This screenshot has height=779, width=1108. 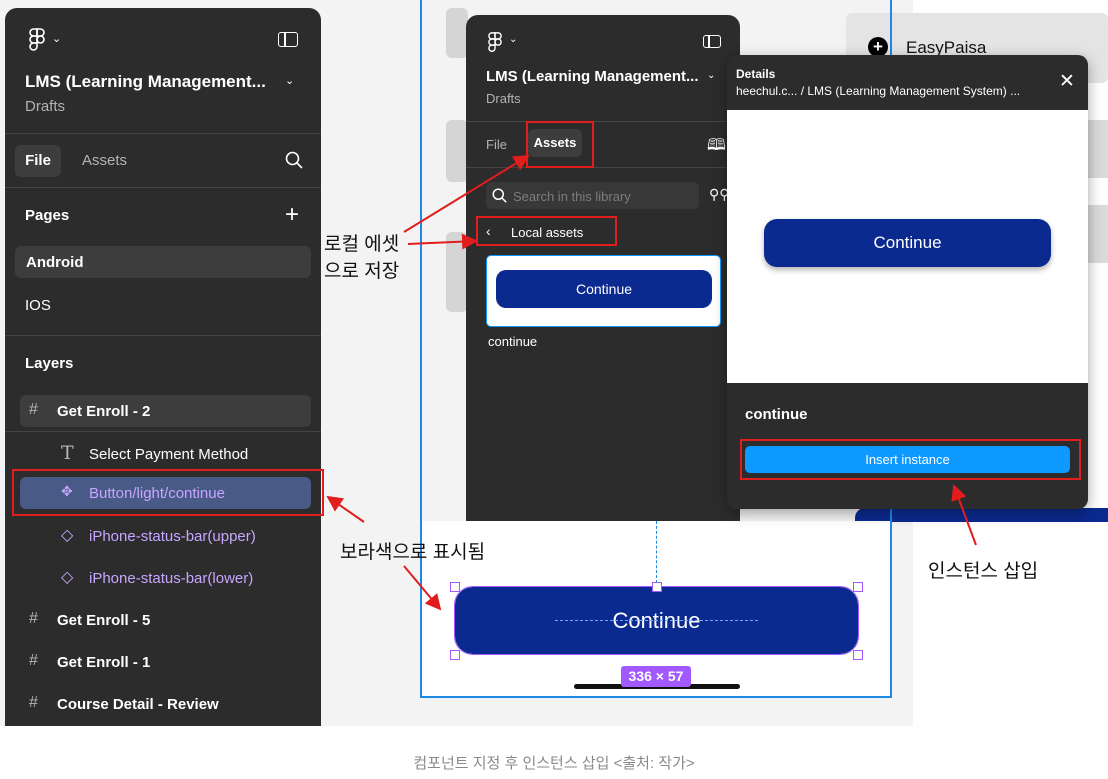 I want to click on annotation-purple: 보라색으로 표시됨, so click(x=413, y=552).